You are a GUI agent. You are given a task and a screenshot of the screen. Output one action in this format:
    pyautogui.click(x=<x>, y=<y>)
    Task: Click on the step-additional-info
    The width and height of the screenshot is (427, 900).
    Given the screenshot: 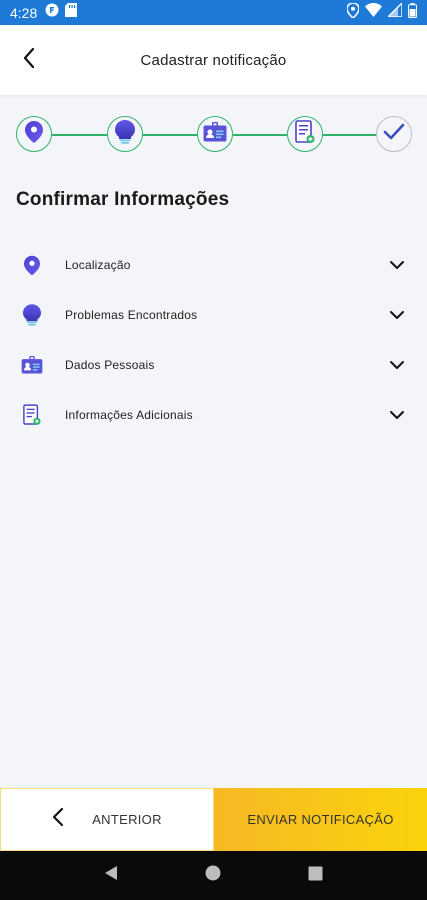 What is the action you would take?
    pyautogui.click(x=305, y=134)
    